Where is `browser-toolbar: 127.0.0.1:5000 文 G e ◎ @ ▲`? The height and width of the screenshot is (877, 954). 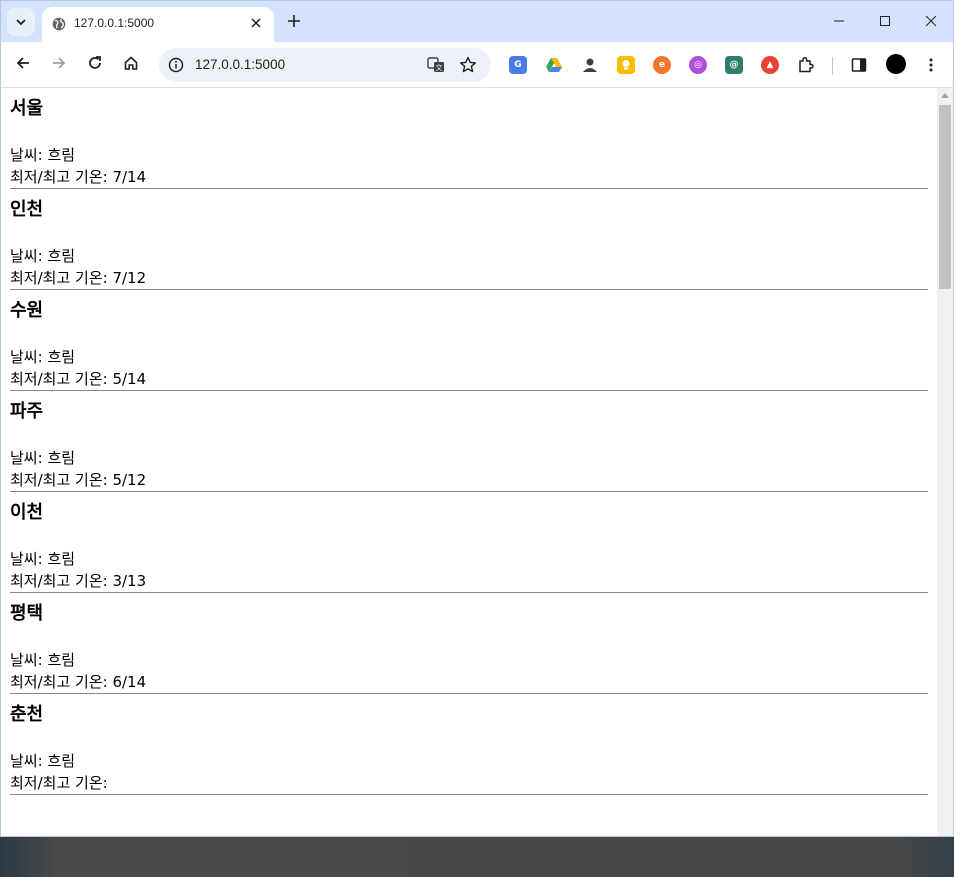
browser-toolbar: 127.0.0.1:5000 文 G e ◎ @ ▲ is located at coordinates (477, 65).